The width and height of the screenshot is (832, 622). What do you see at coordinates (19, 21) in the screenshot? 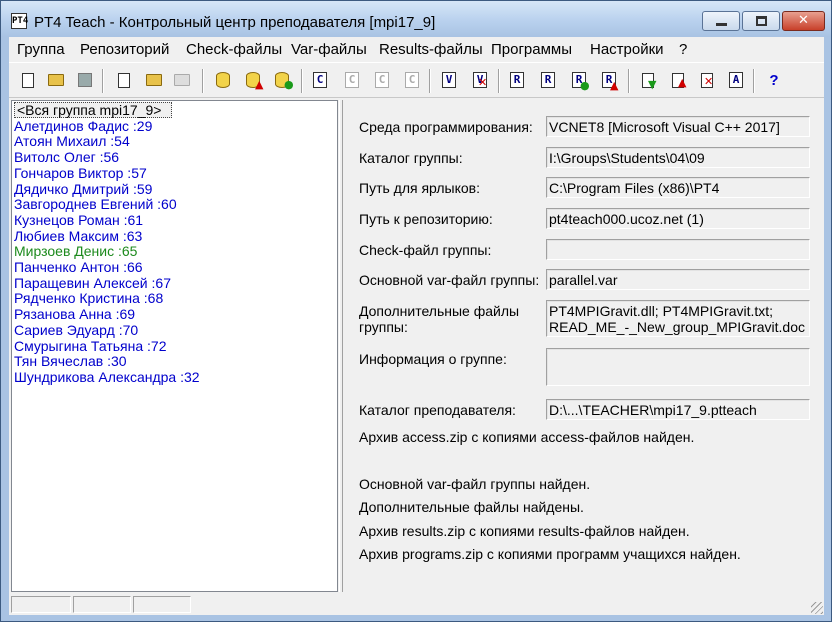
I see `app-icon: PT4` at bounding box center [19, 21].